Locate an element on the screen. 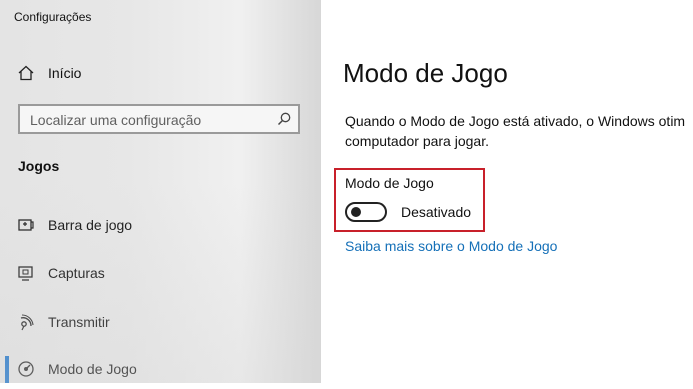 The height and width of the screenshot is (389, 693). sidebar-item-game-mode: Modo de Jogo is located at coordinates (160, 369).